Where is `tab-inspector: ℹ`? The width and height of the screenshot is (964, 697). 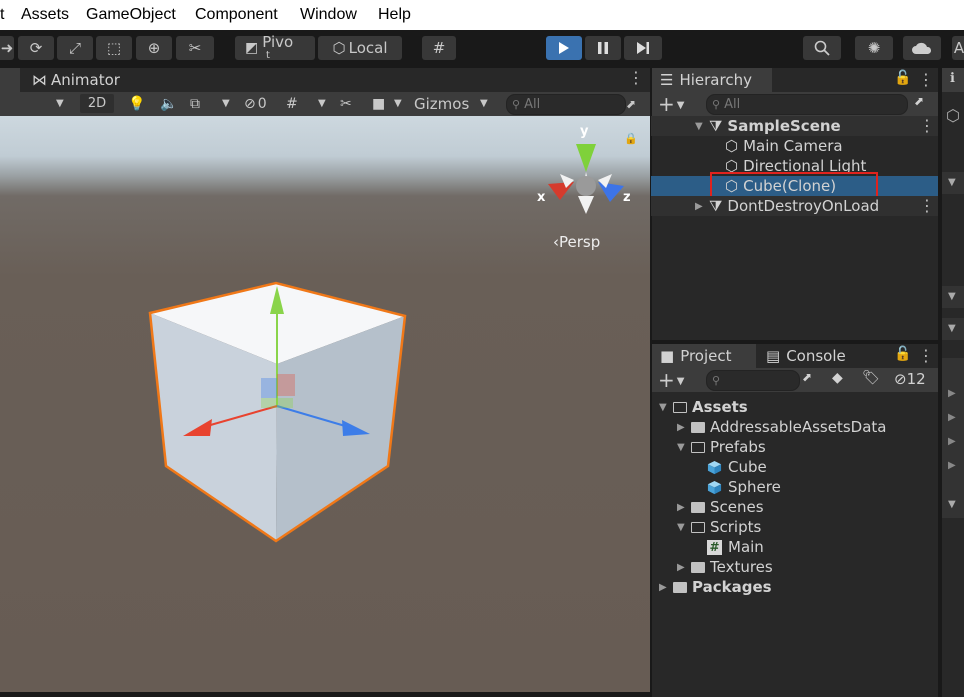 tab-inspector: ℹ is located at coordinates (953, 80).